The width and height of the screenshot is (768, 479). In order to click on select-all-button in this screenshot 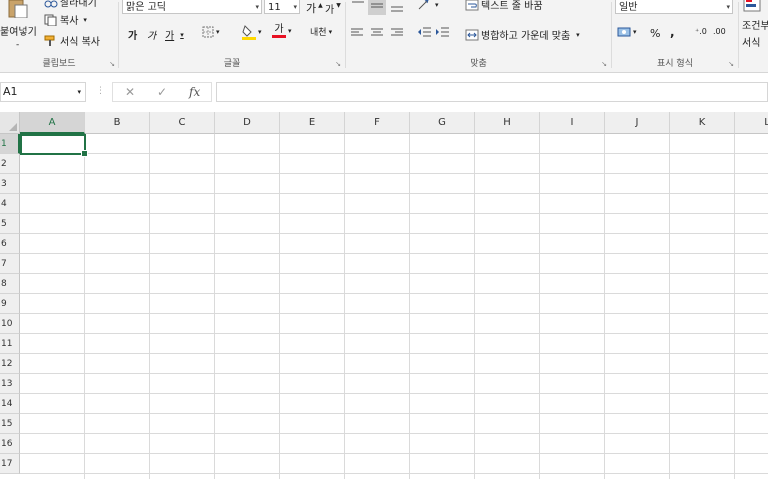, I will do `click(10, 123)`.